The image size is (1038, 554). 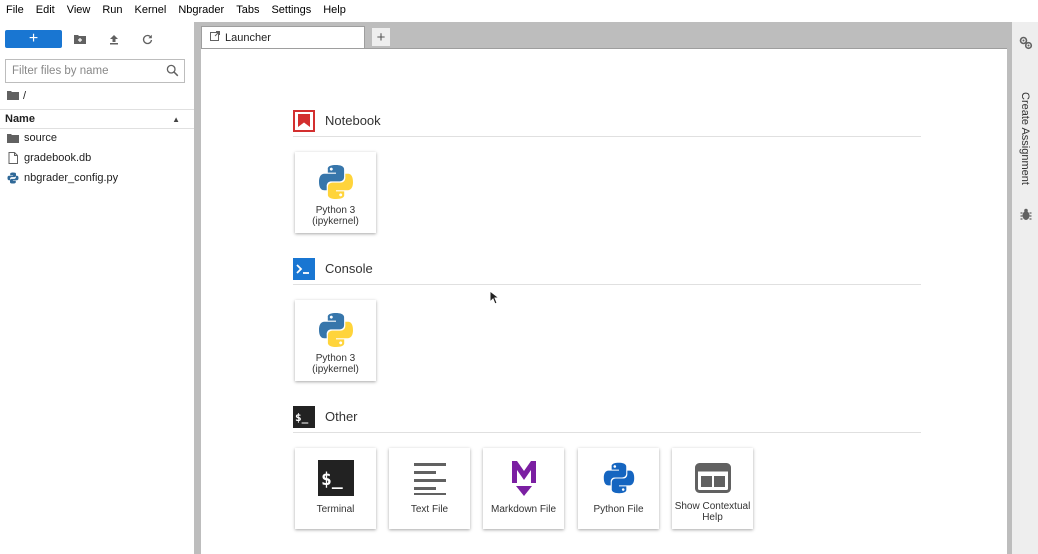 What do you see at coordinates (20, 119) in the screenshot?
I see `column-name-label: Name` at bounding box center [20, 119].